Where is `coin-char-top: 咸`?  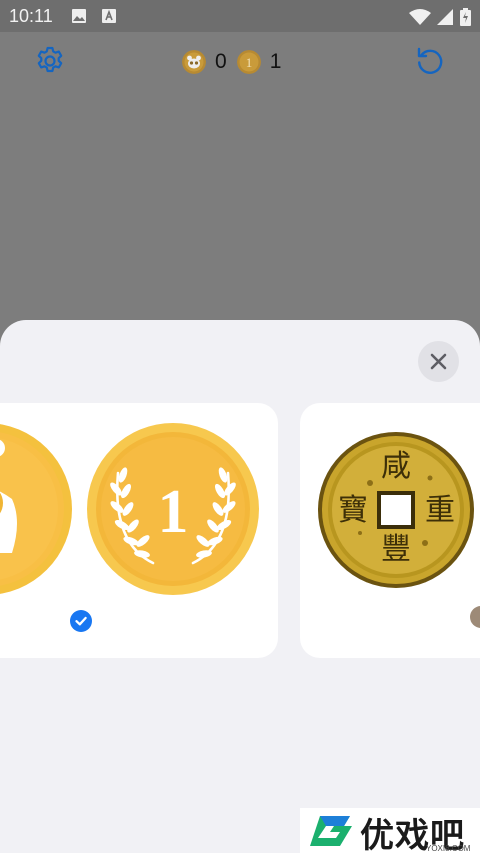 coin-char-top: 咸 is located at coordinates (396, 466).